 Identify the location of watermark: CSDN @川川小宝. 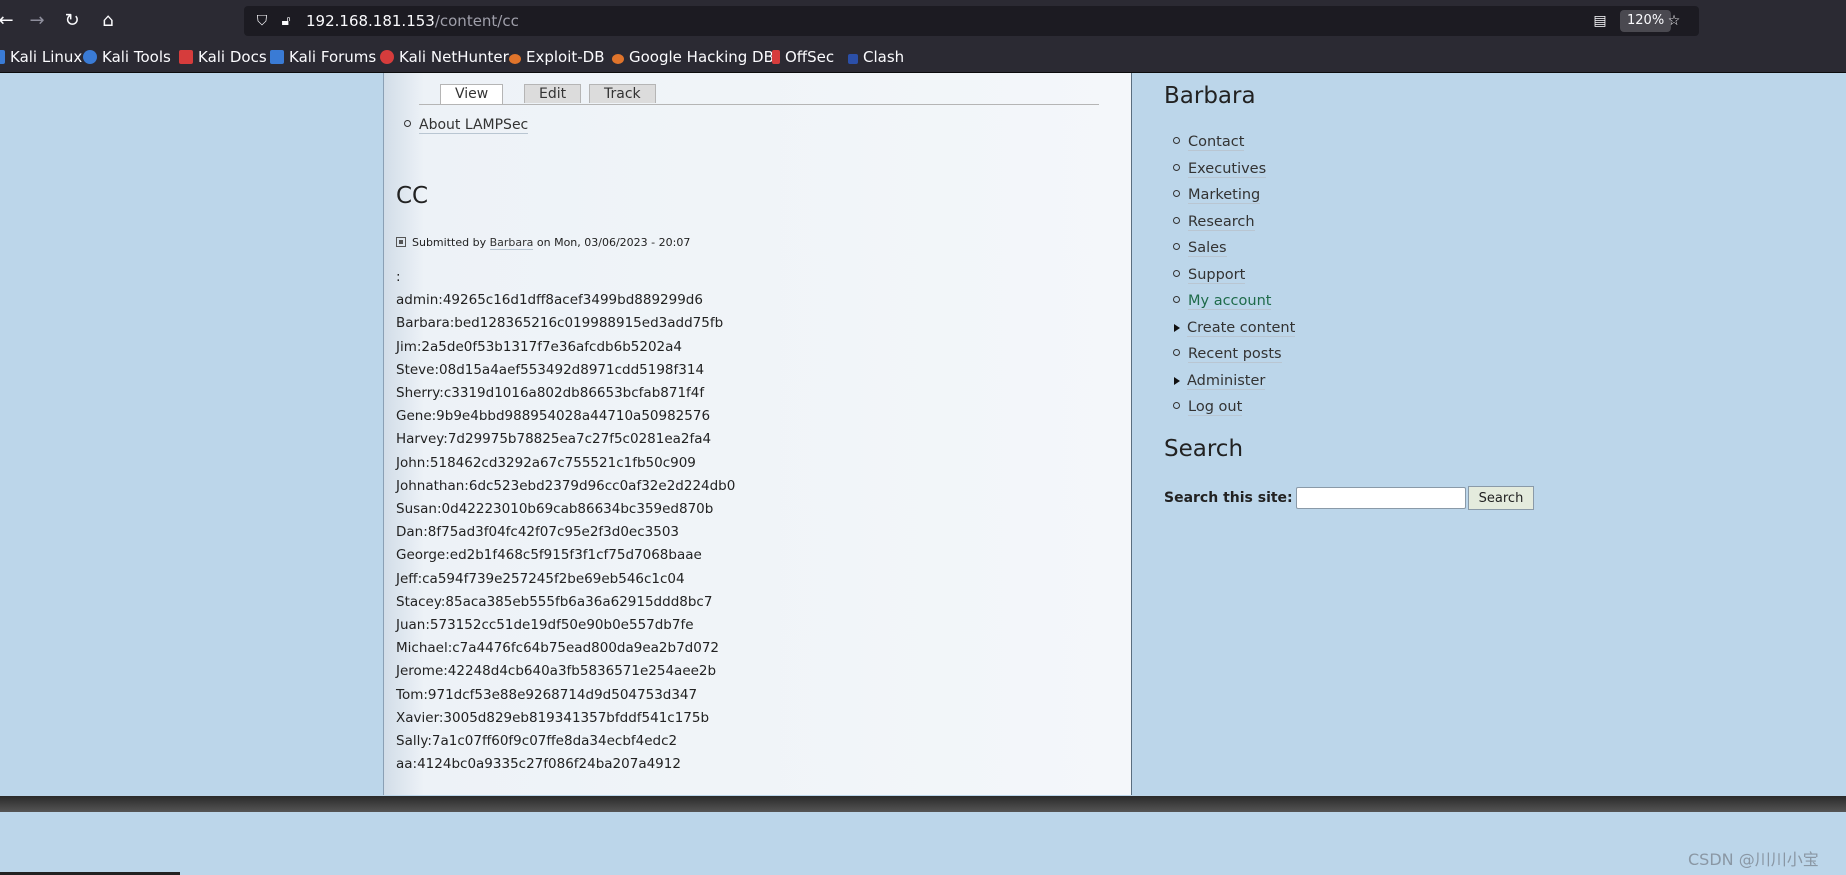
(1753, 859).